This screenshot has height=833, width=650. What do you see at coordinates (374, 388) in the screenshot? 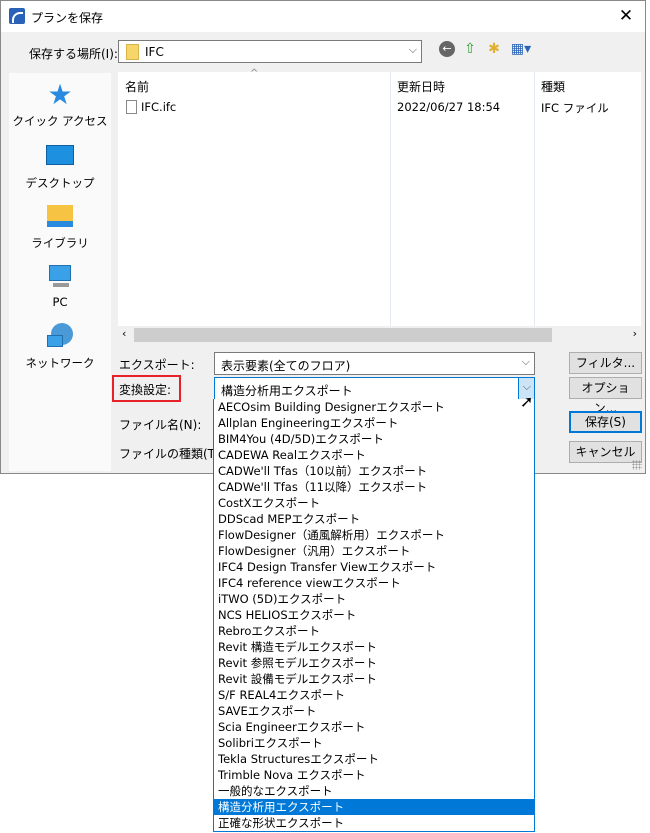
I see `translator-combo: 構造分析用エクスポート ⌵` at bounding box center [374, 388].